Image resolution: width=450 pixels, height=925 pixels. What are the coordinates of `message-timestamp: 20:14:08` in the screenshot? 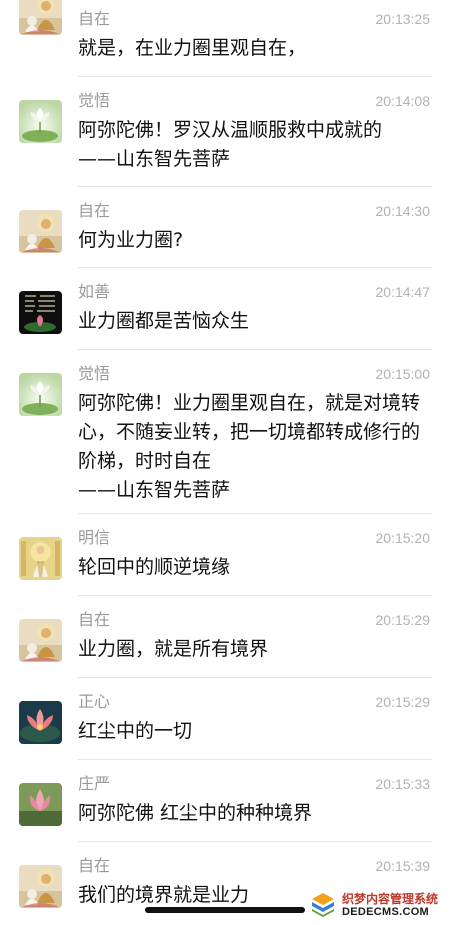 It's located at (403, 101).